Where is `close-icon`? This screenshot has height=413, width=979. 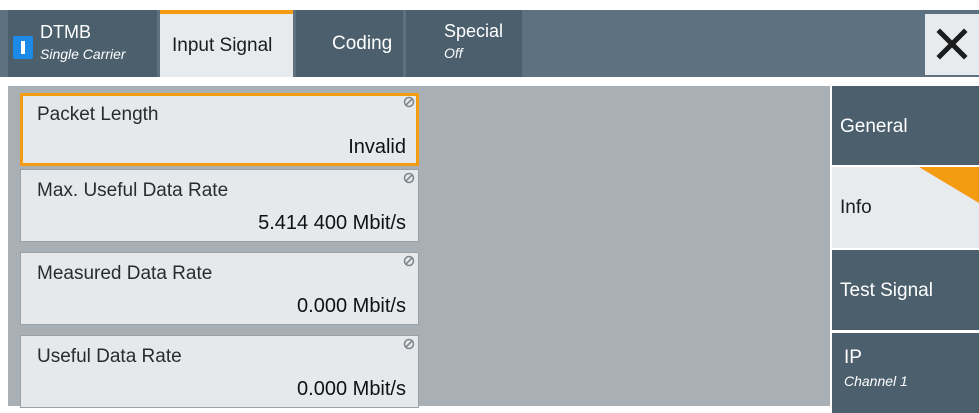 close-icon is located at coordinates (952, 44).